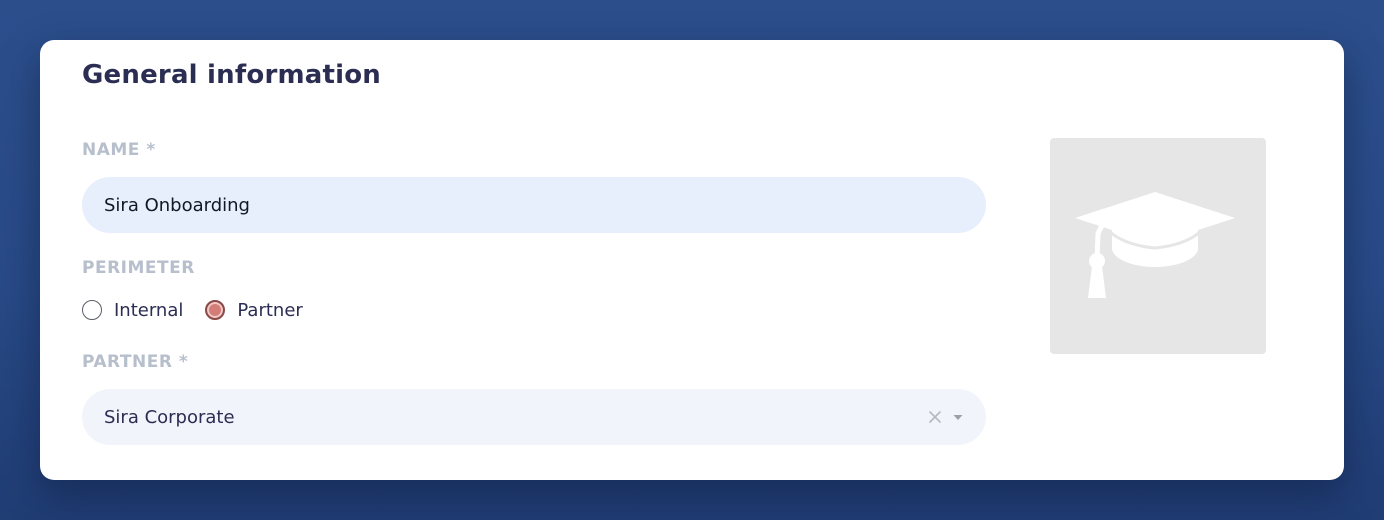 Image resolution: width=1384 pixels, height=520 pixels. What do you see at coordinates (169, 417) in the screenshot?
I see `partner-select-value: Sira Corporate` at bounding box center [169, 417].